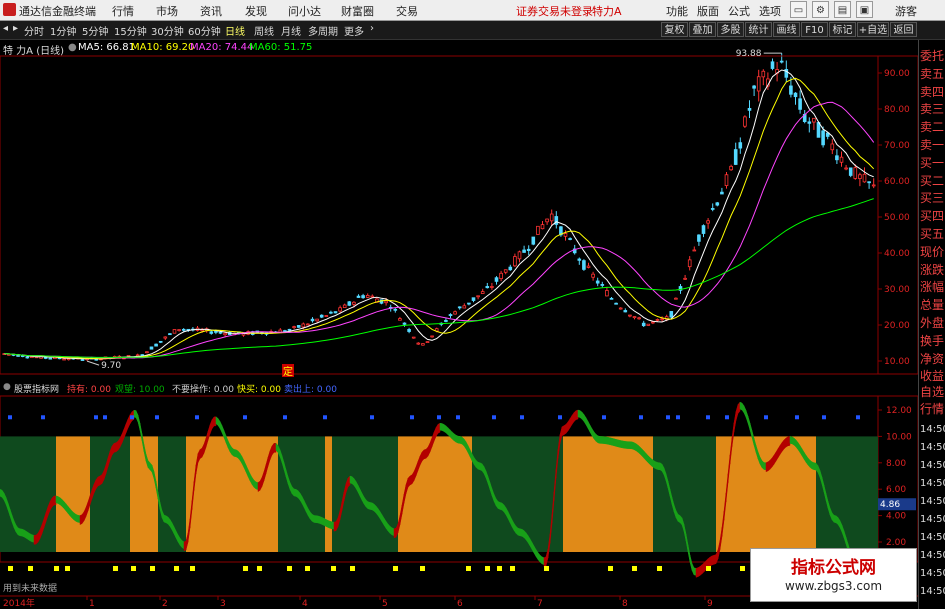  I want to click on quote-tab-16: 换手, so click(932, 341).